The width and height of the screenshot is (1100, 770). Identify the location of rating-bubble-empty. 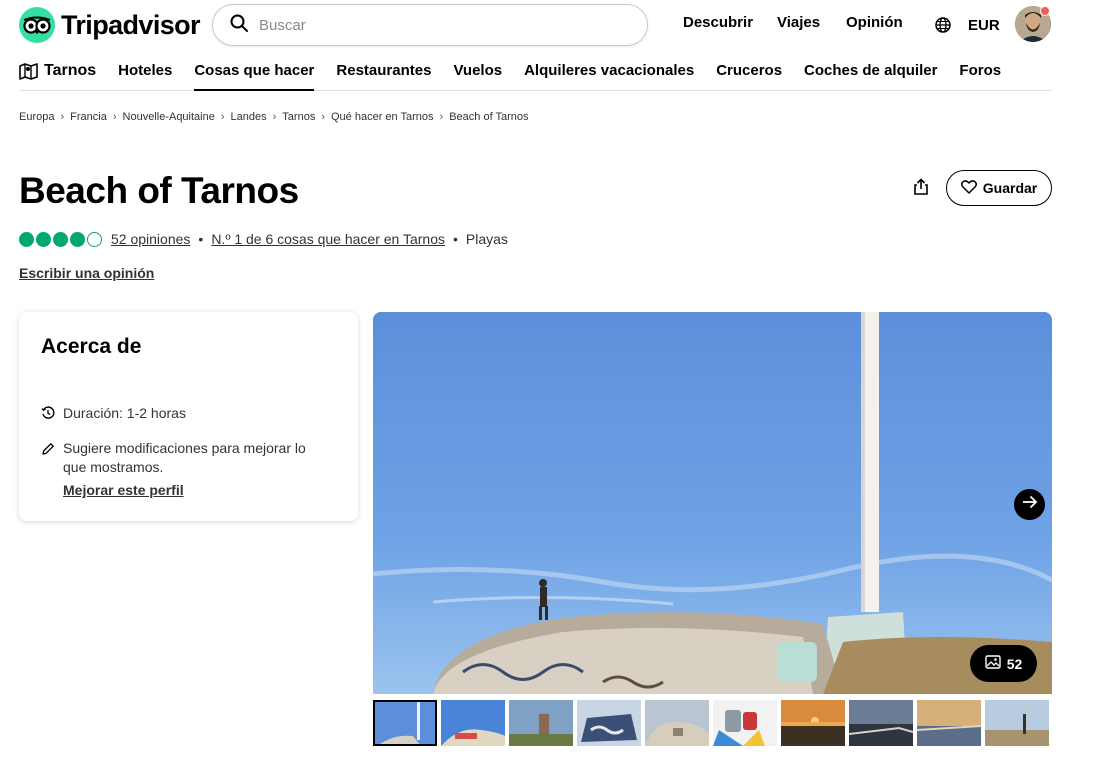
(94, 239).